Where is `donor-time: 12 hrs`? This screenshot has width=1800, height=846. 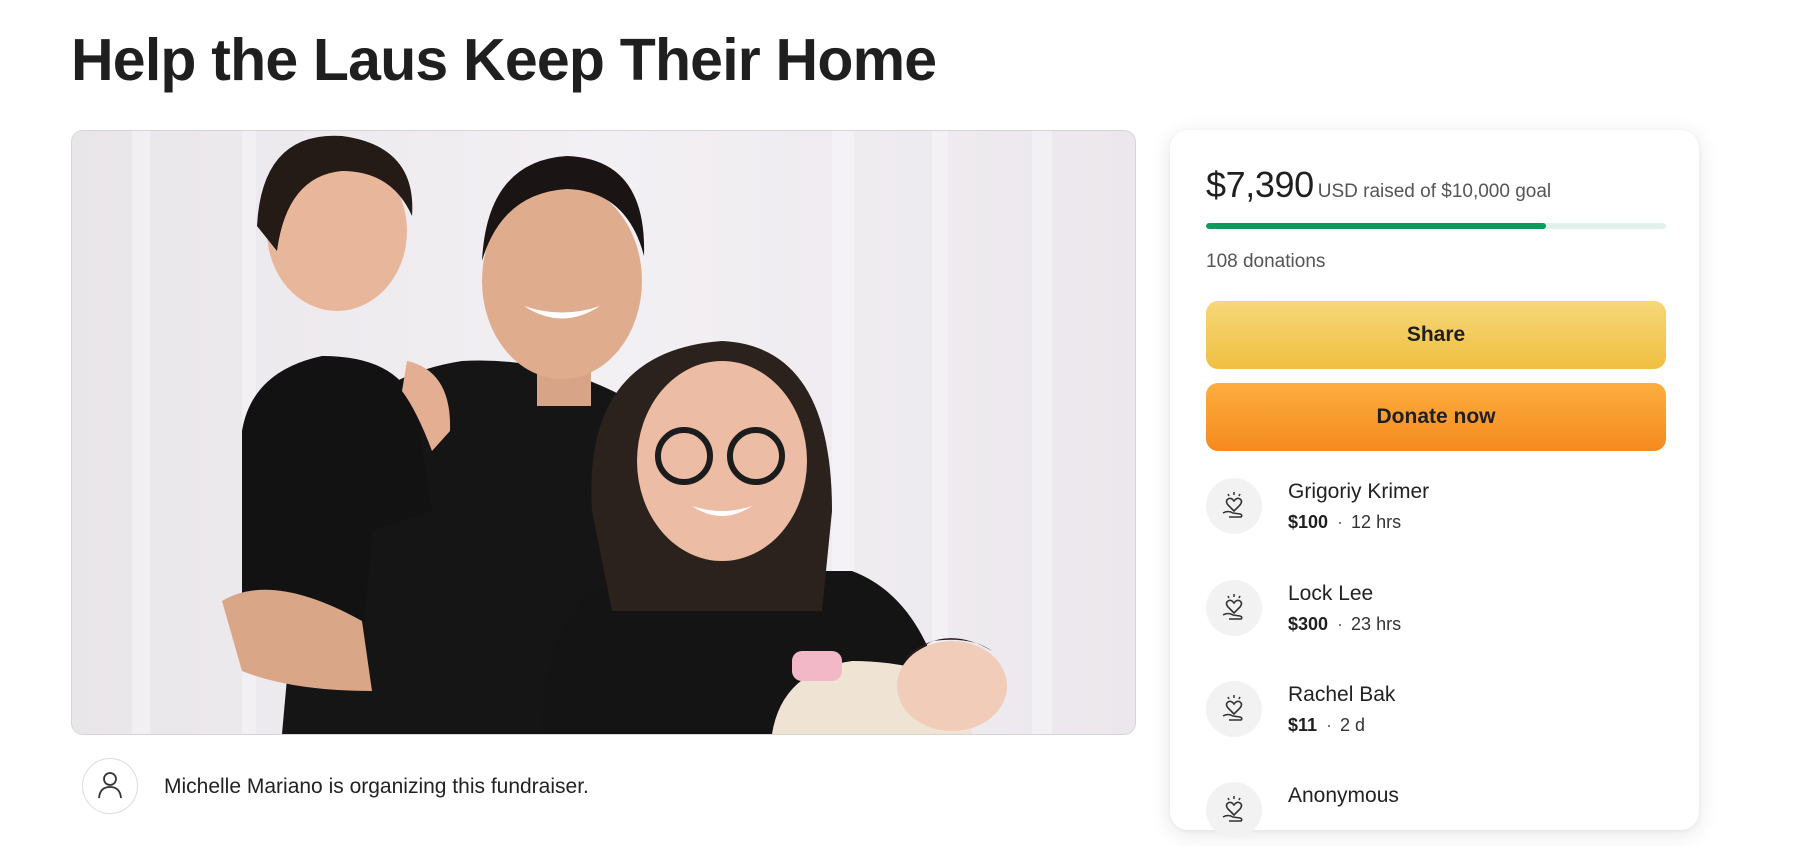 donor-time: 12 hrs is located at coordinates (1376, 522).